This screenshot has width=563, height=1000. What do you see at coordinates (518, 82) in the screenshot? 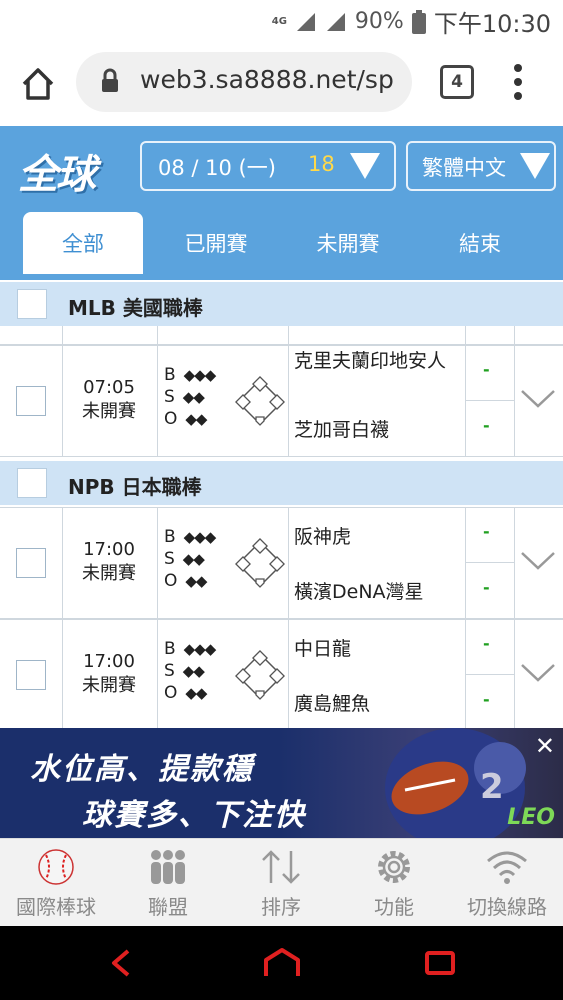
I see `overflow-menu-icon` at bounding box center [518, 82].